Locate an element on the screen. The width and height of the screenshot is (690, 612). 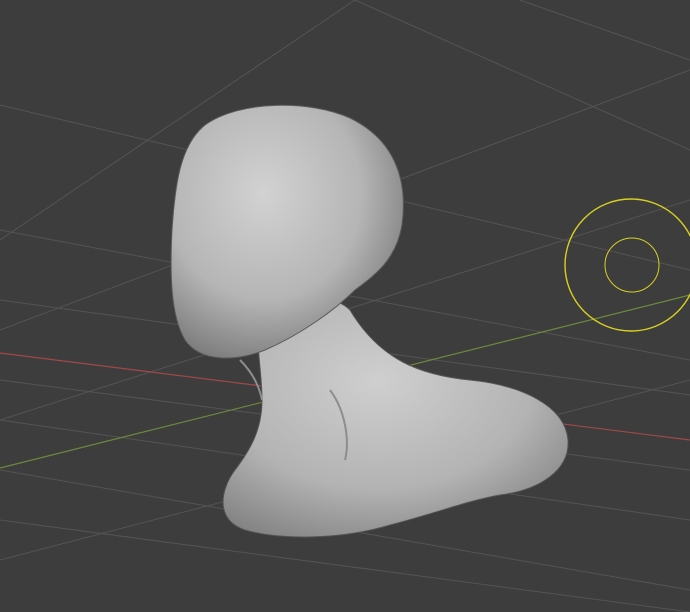
mesh-head is located at coordinates (287, 231).